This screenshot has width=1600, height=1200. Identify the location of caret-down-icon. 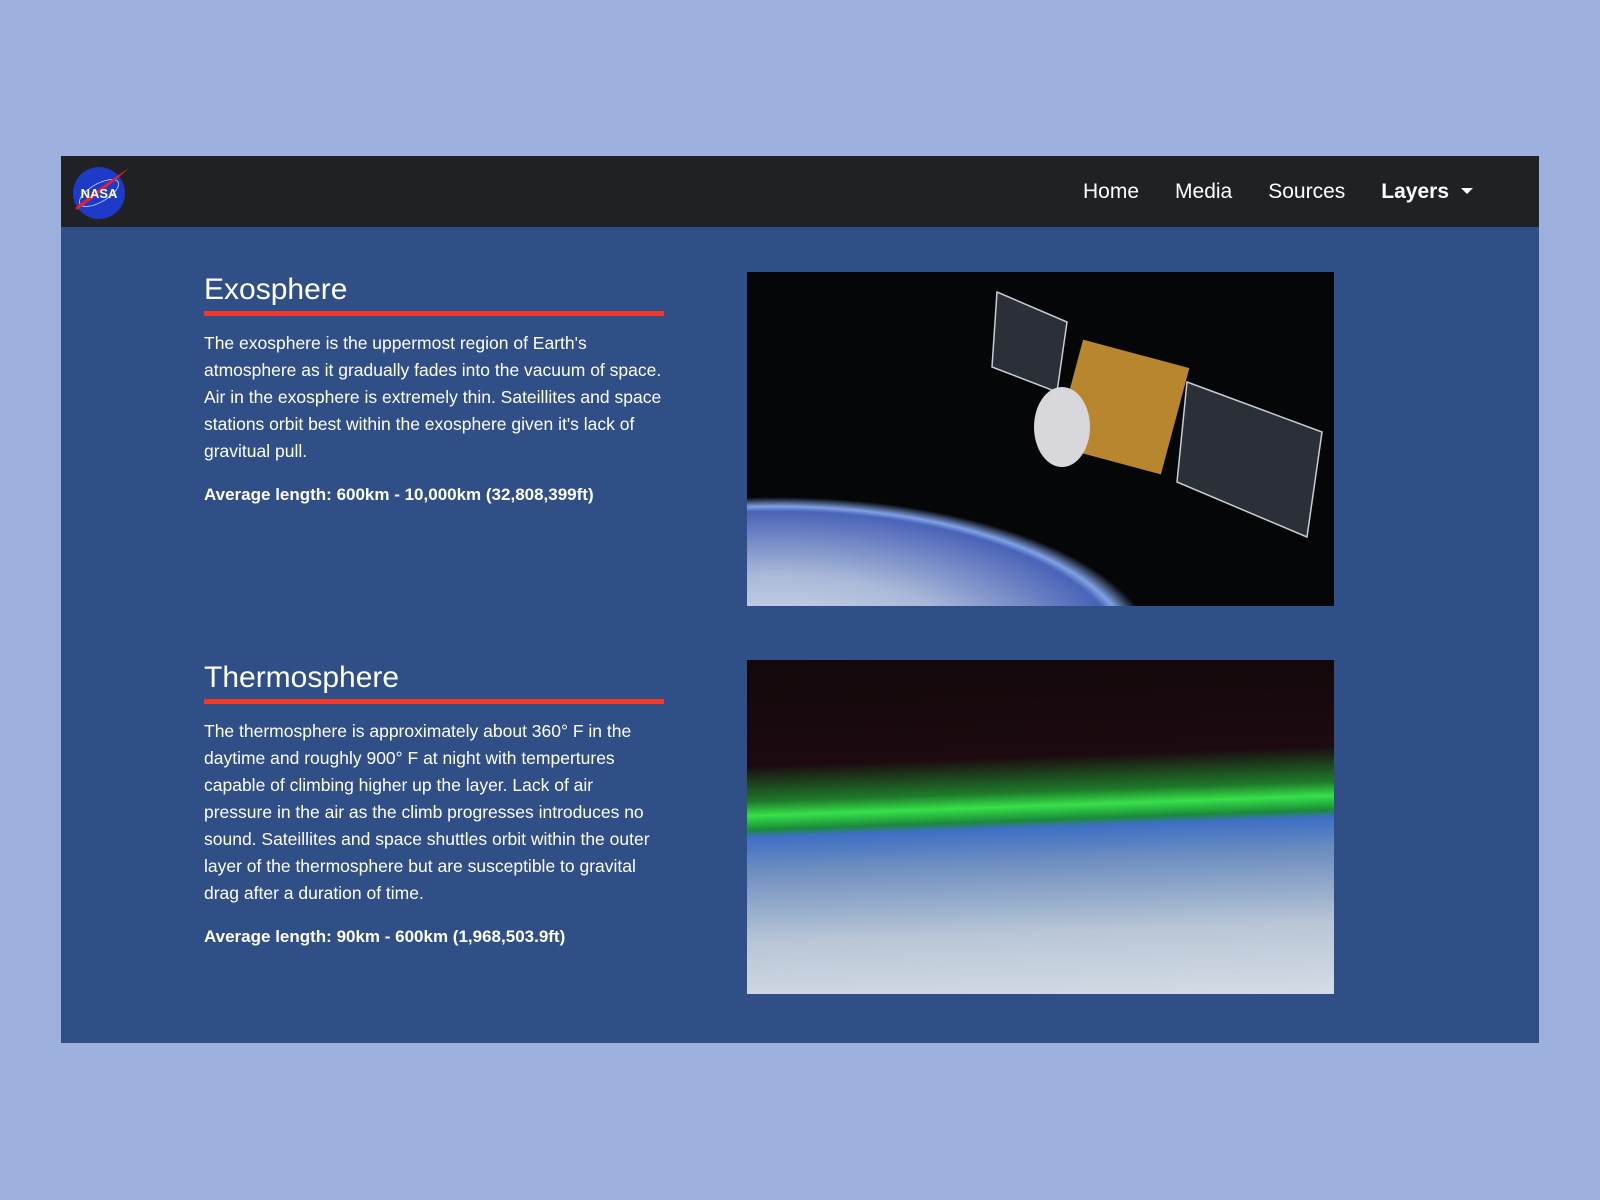
(1467, 190).